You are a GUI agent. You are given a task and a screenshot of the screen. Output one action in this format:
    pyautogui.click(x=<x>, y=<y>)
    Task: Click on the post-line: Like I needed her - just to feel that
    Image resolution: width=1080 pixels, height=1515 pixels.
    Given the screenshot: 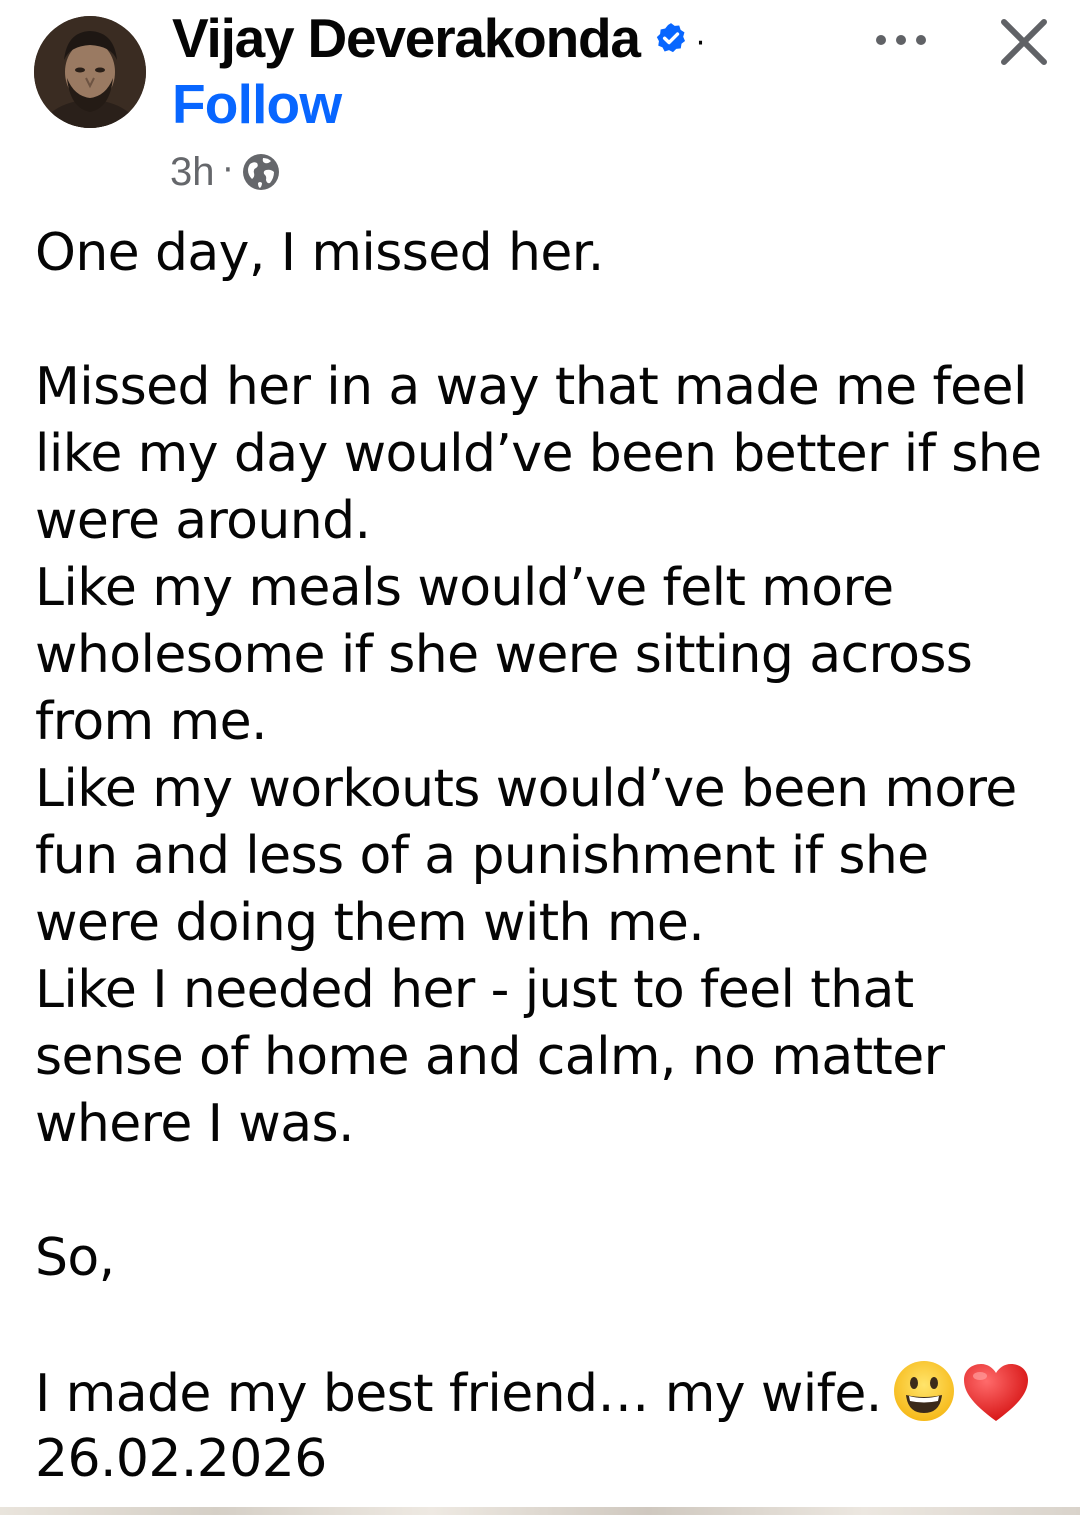 What is the action you would take?
    pyautogui.click(x=474, y=990)
    